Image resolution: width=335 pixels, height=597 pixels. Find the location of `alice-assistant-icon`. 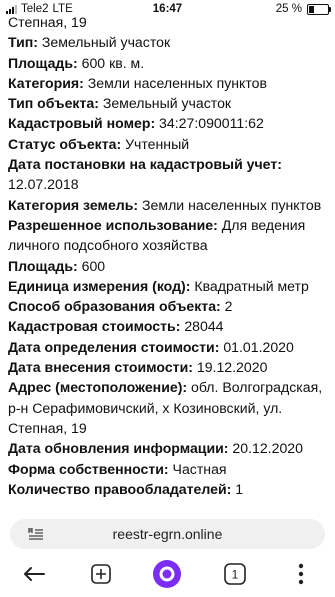

alice-assistant-icon is located at coordinates (167, 574).